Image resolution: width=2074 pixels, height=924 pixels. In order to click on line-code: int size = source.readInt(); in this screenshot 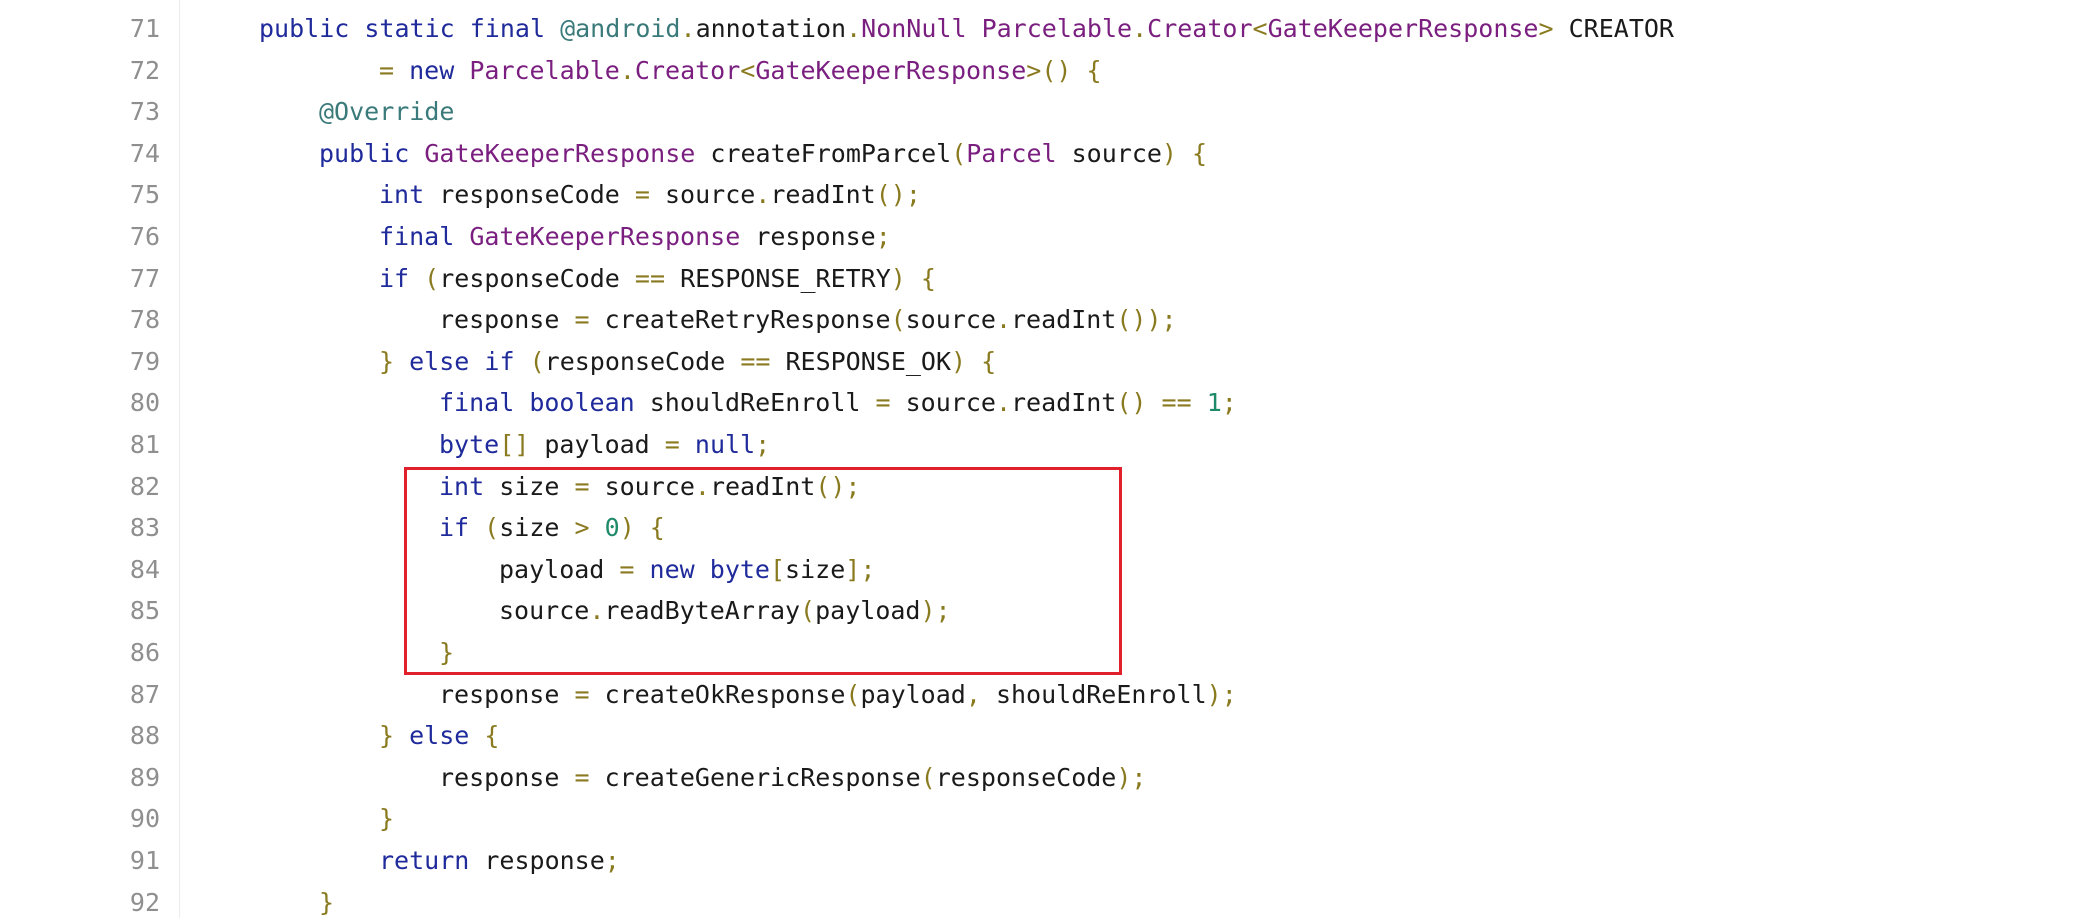, I will do `click(649, 487)`.